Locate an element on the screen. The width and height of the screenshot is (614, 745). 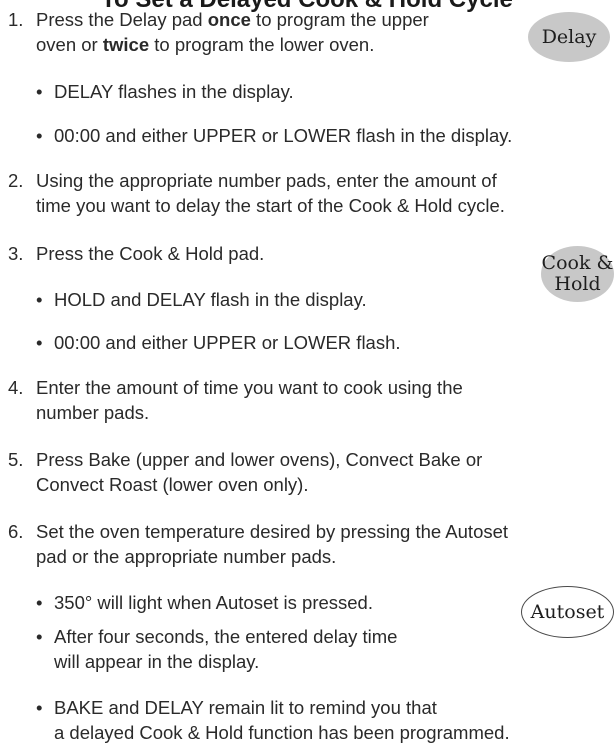
step-text-line: pad or the appropriate number pads. is located at coordinates (186, 556).